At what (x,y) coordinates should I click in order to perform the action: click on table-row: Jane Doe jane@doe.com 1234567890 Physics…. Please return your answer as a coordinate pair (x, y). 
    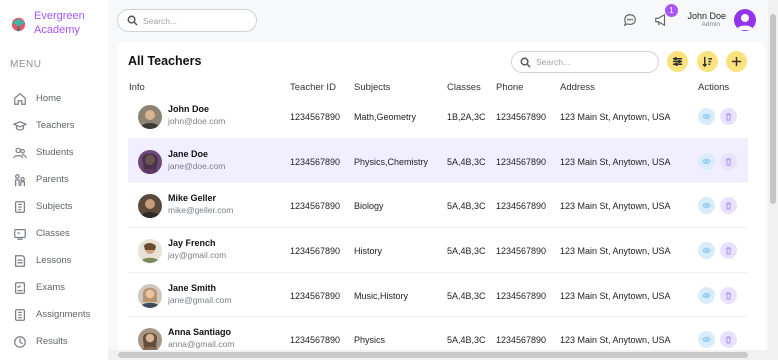
    Looking at the image, I should click on (438, 161).